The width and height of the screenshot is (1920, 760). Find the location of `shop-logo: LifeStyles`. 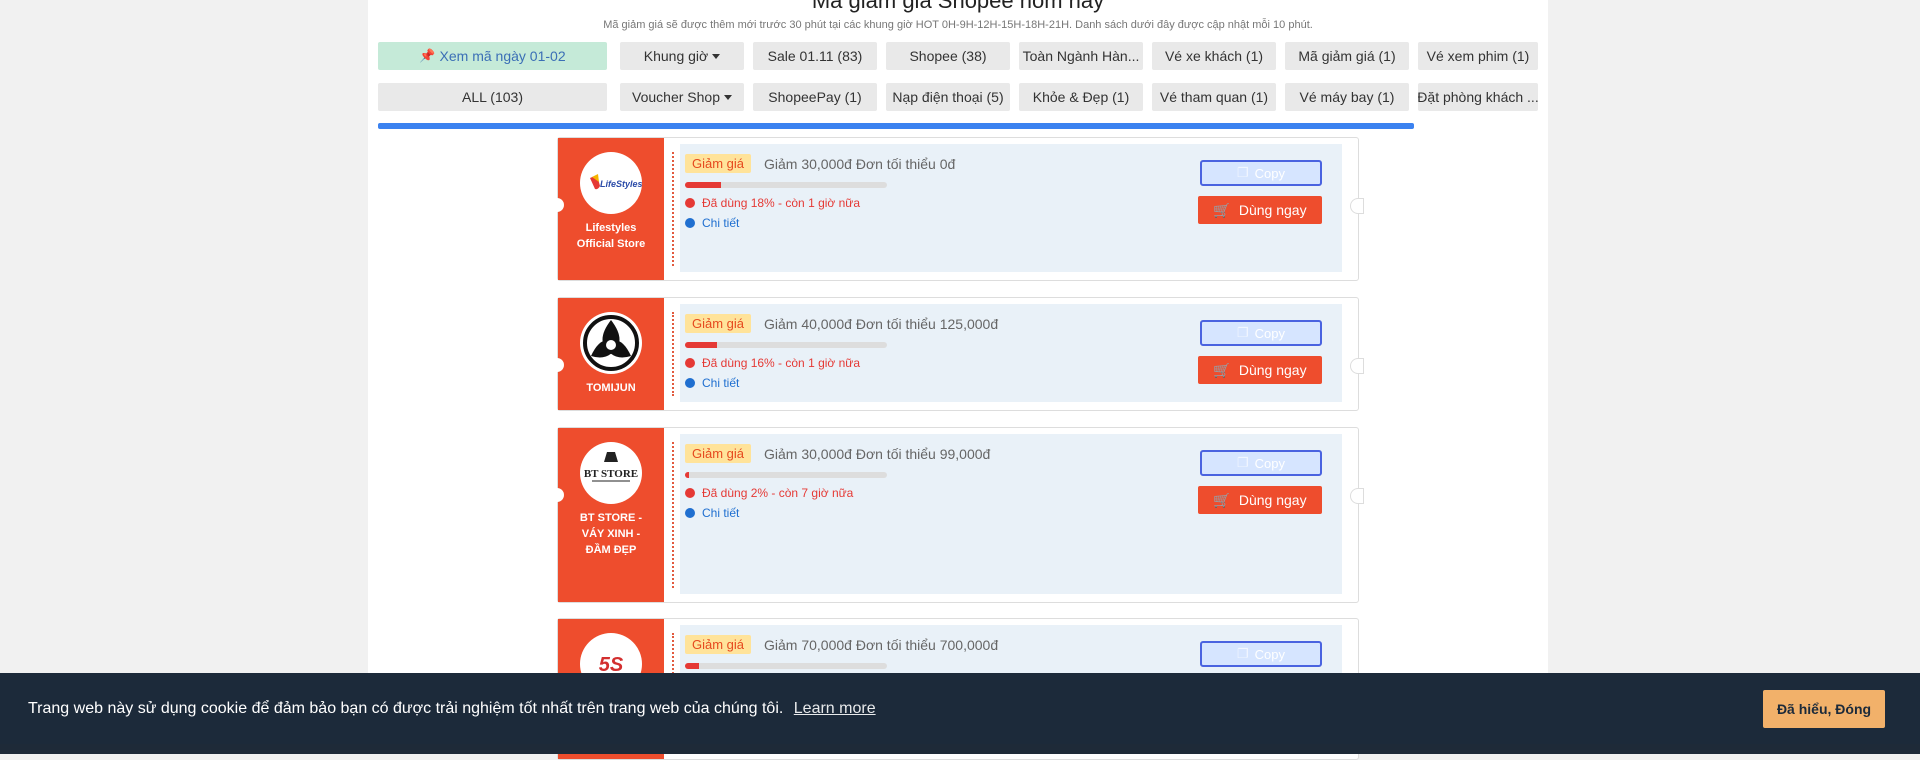

shop-logo: LifeStyles is located at coordinates (611, 183).